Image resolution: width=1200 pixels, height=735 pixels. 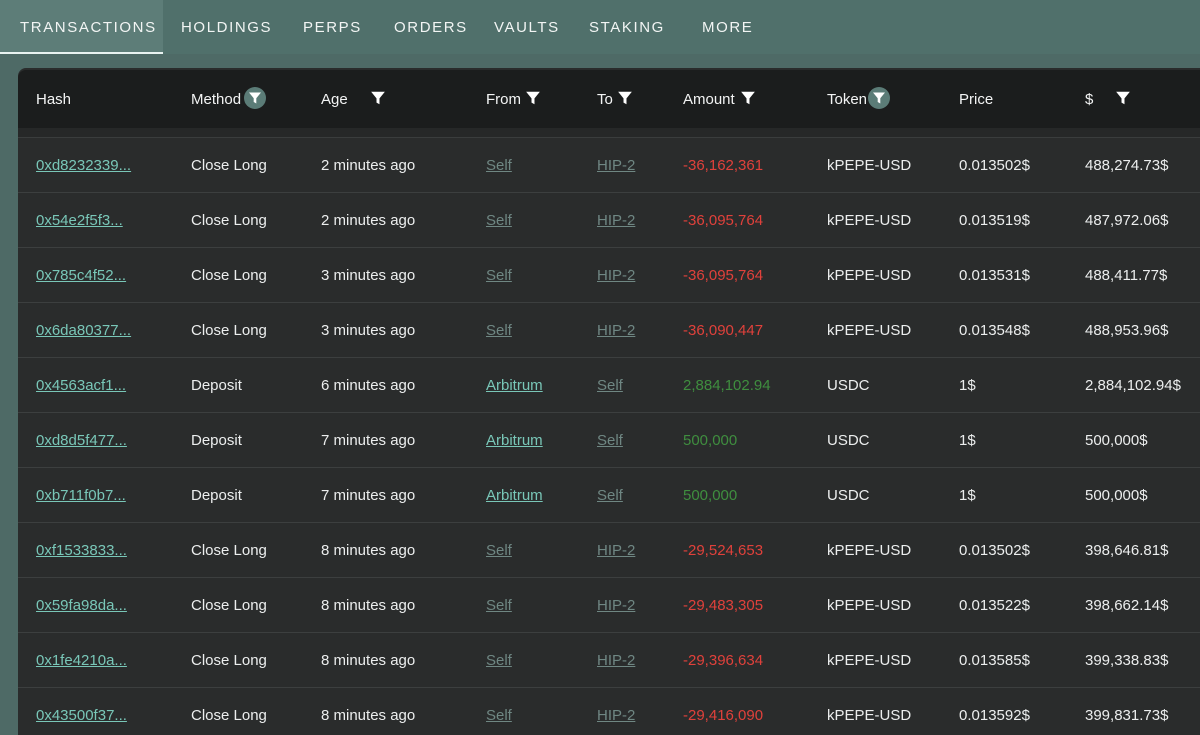 I want to click on usd-value-cell: 487,972.06$, so click(x=1127, y=220).